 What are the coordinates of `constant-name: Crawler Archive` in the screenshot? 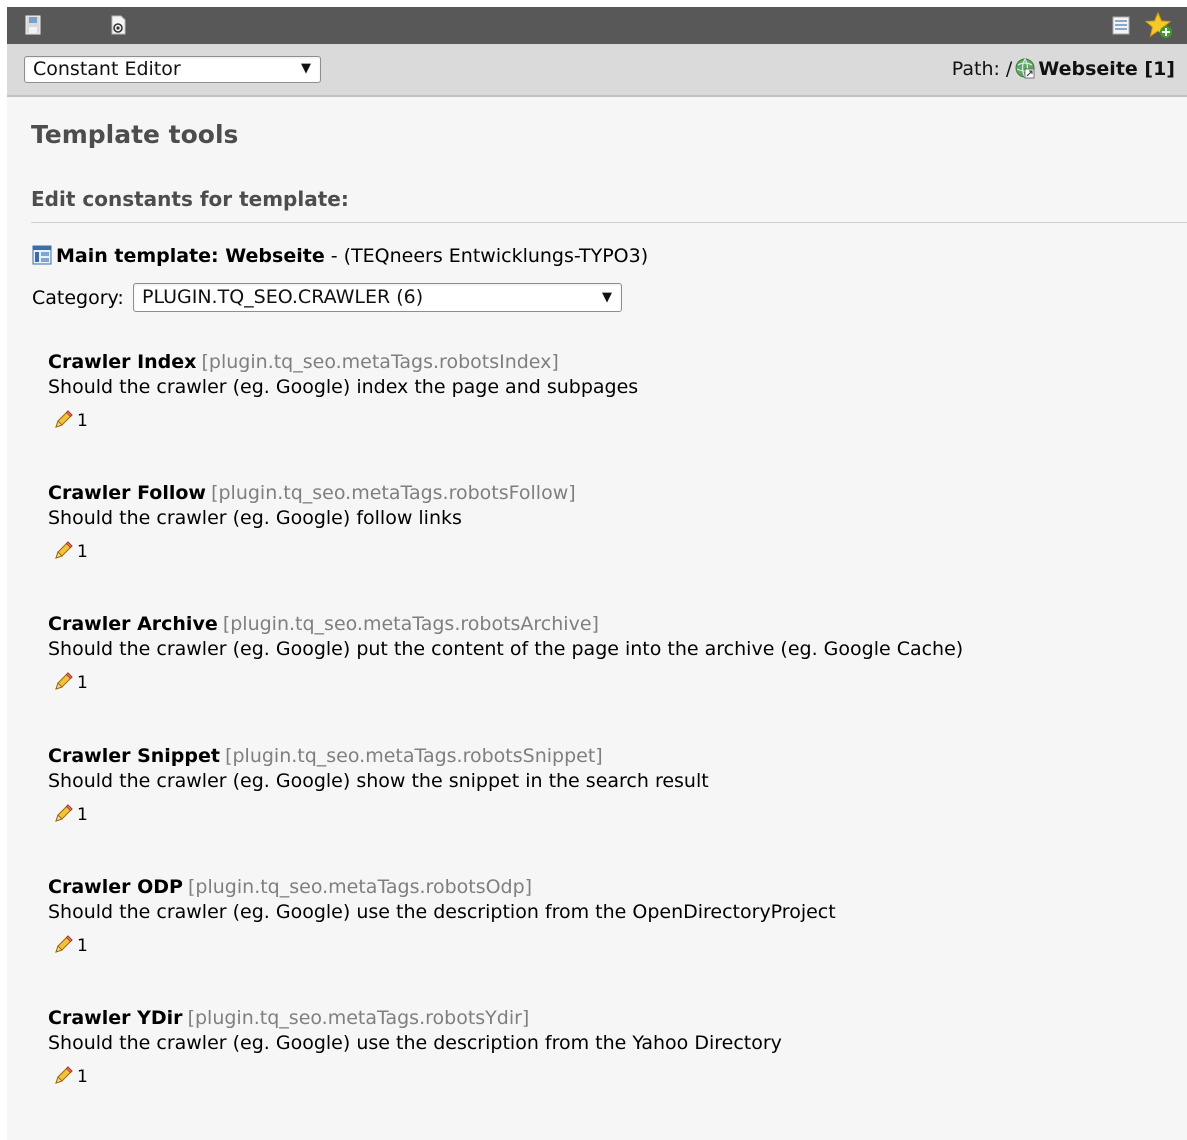 It's located at (133, 624).